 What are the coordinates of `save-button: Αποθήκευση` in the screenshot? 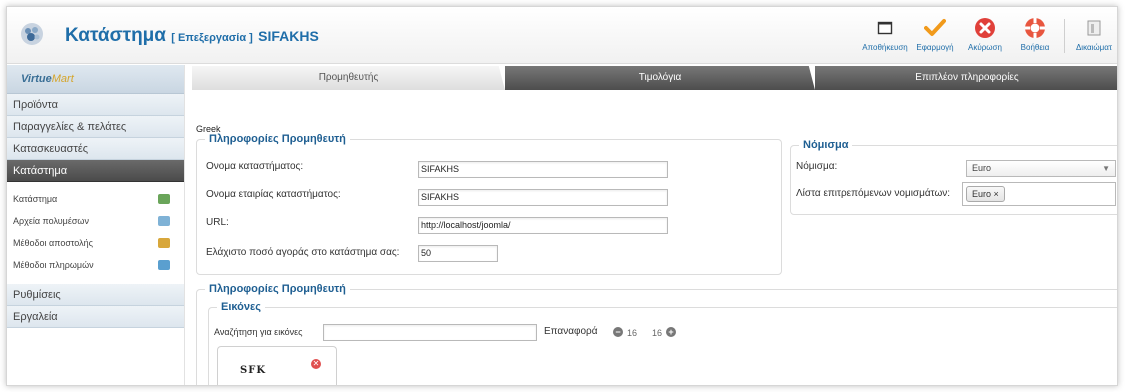 It's located at (885, 36).